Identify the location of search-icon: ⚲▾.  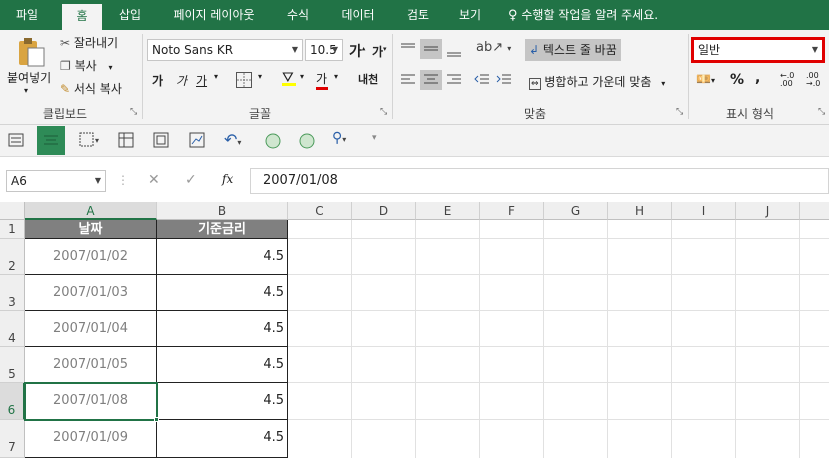
(339, 138).